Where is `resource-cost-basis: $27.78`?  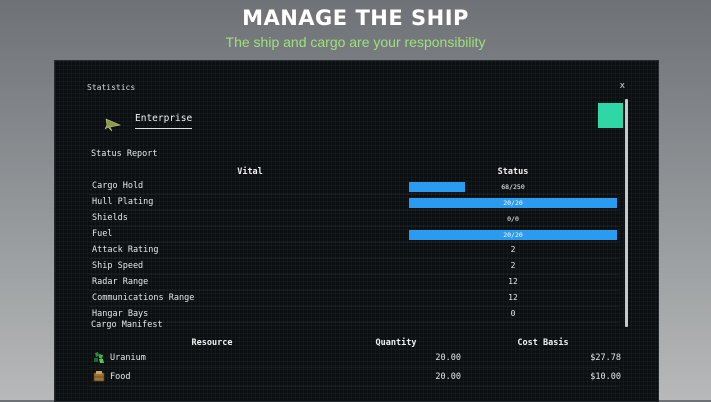 resource-cost-basis: $27.78 is located at coordinates (605, 358).